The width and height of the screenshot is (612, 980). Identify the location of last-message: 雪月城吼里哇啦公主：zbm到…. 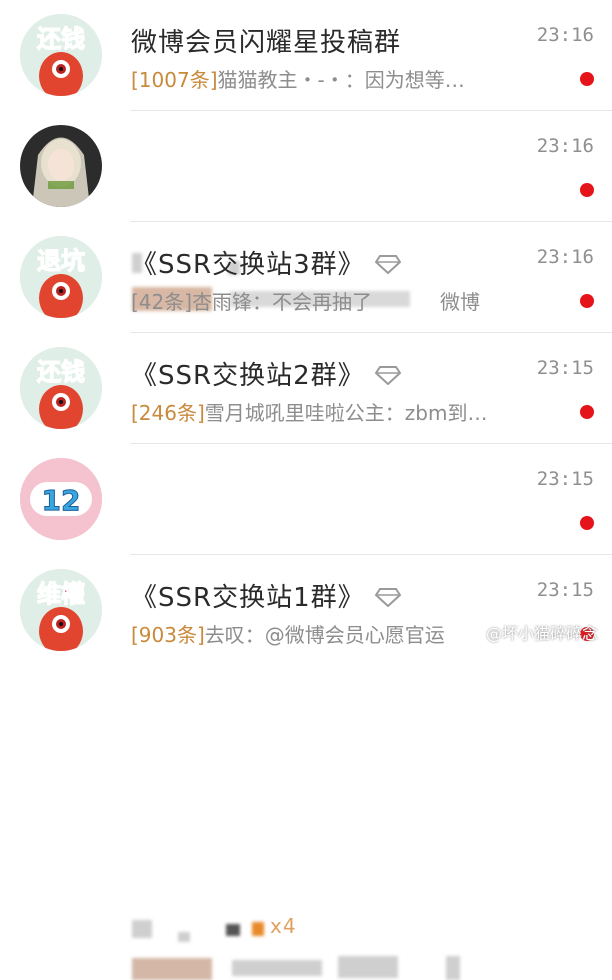
(346, 413).